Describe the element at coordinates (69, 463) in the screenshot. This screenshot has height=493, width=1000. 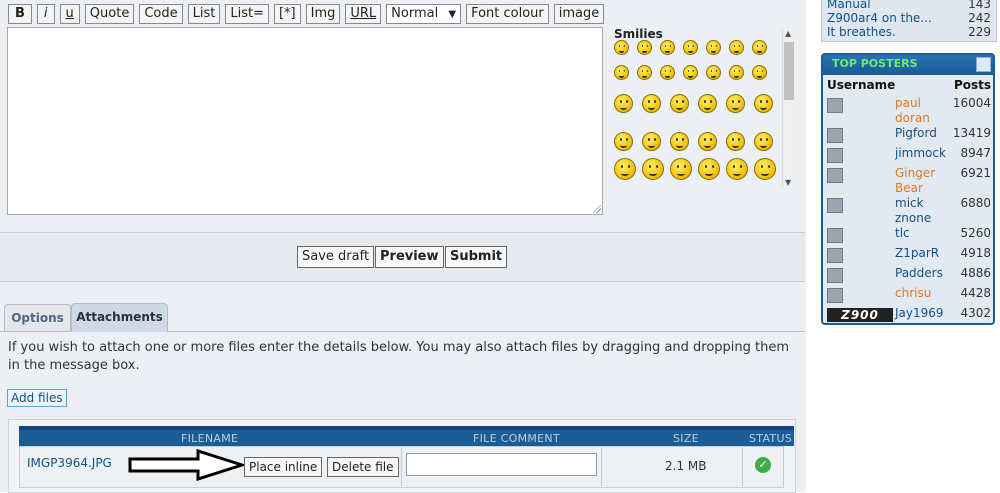
I see `attachment-filename-link: IMGP3964.JPG` at that location.